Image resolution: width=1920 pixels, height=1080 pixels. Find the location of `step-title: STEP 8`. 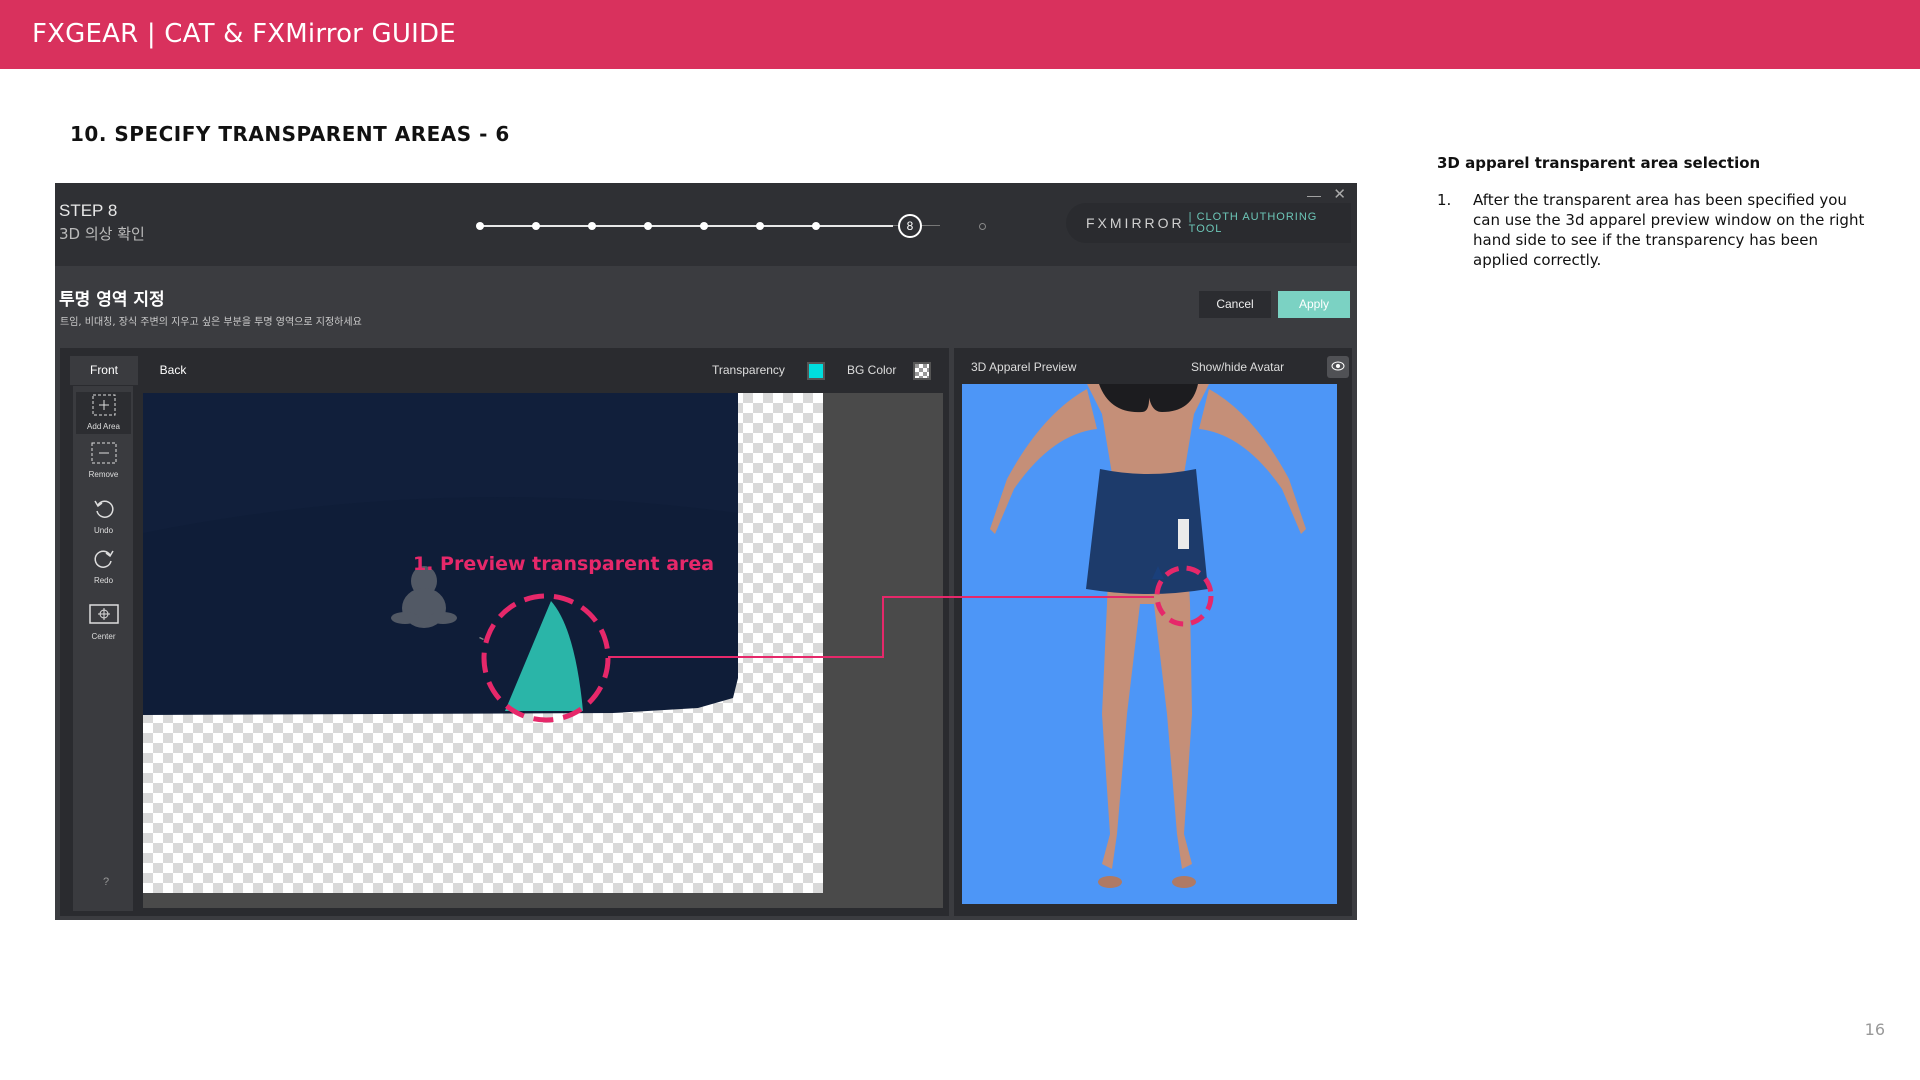

step-title: STEP 8 is located at coordinates (88, 210).